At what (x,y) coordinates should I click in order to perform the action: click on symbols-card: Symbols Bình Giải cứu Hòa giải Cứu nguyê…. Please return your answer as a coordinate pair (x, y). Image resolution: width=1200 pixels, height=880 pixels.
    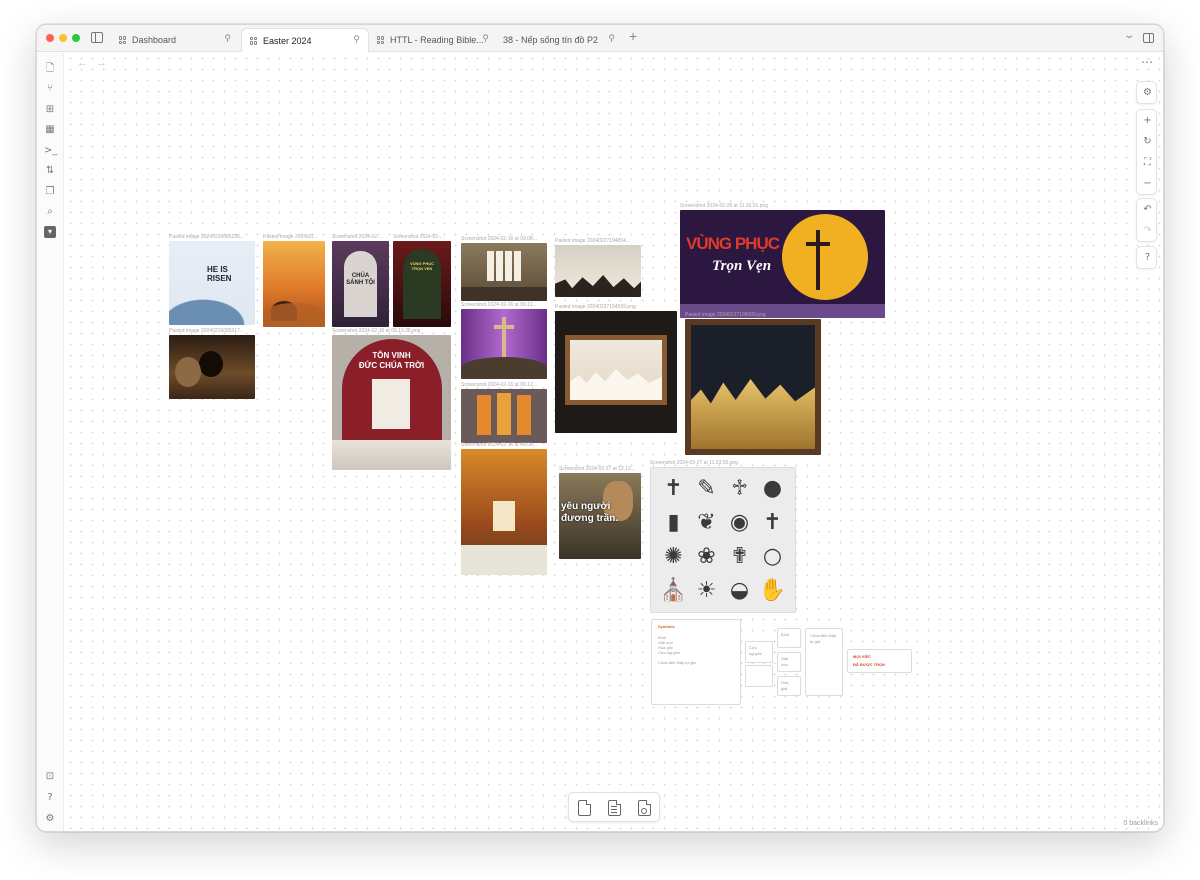
    Looking at the image, I should click on (696, 662).